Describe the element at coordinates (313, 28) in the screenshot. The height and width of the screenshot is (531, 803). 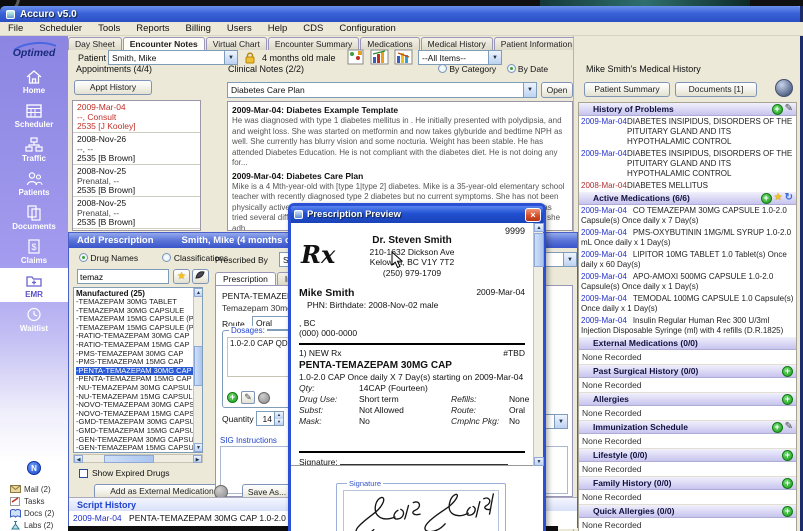
I see `menu-item: CDS` at that location.